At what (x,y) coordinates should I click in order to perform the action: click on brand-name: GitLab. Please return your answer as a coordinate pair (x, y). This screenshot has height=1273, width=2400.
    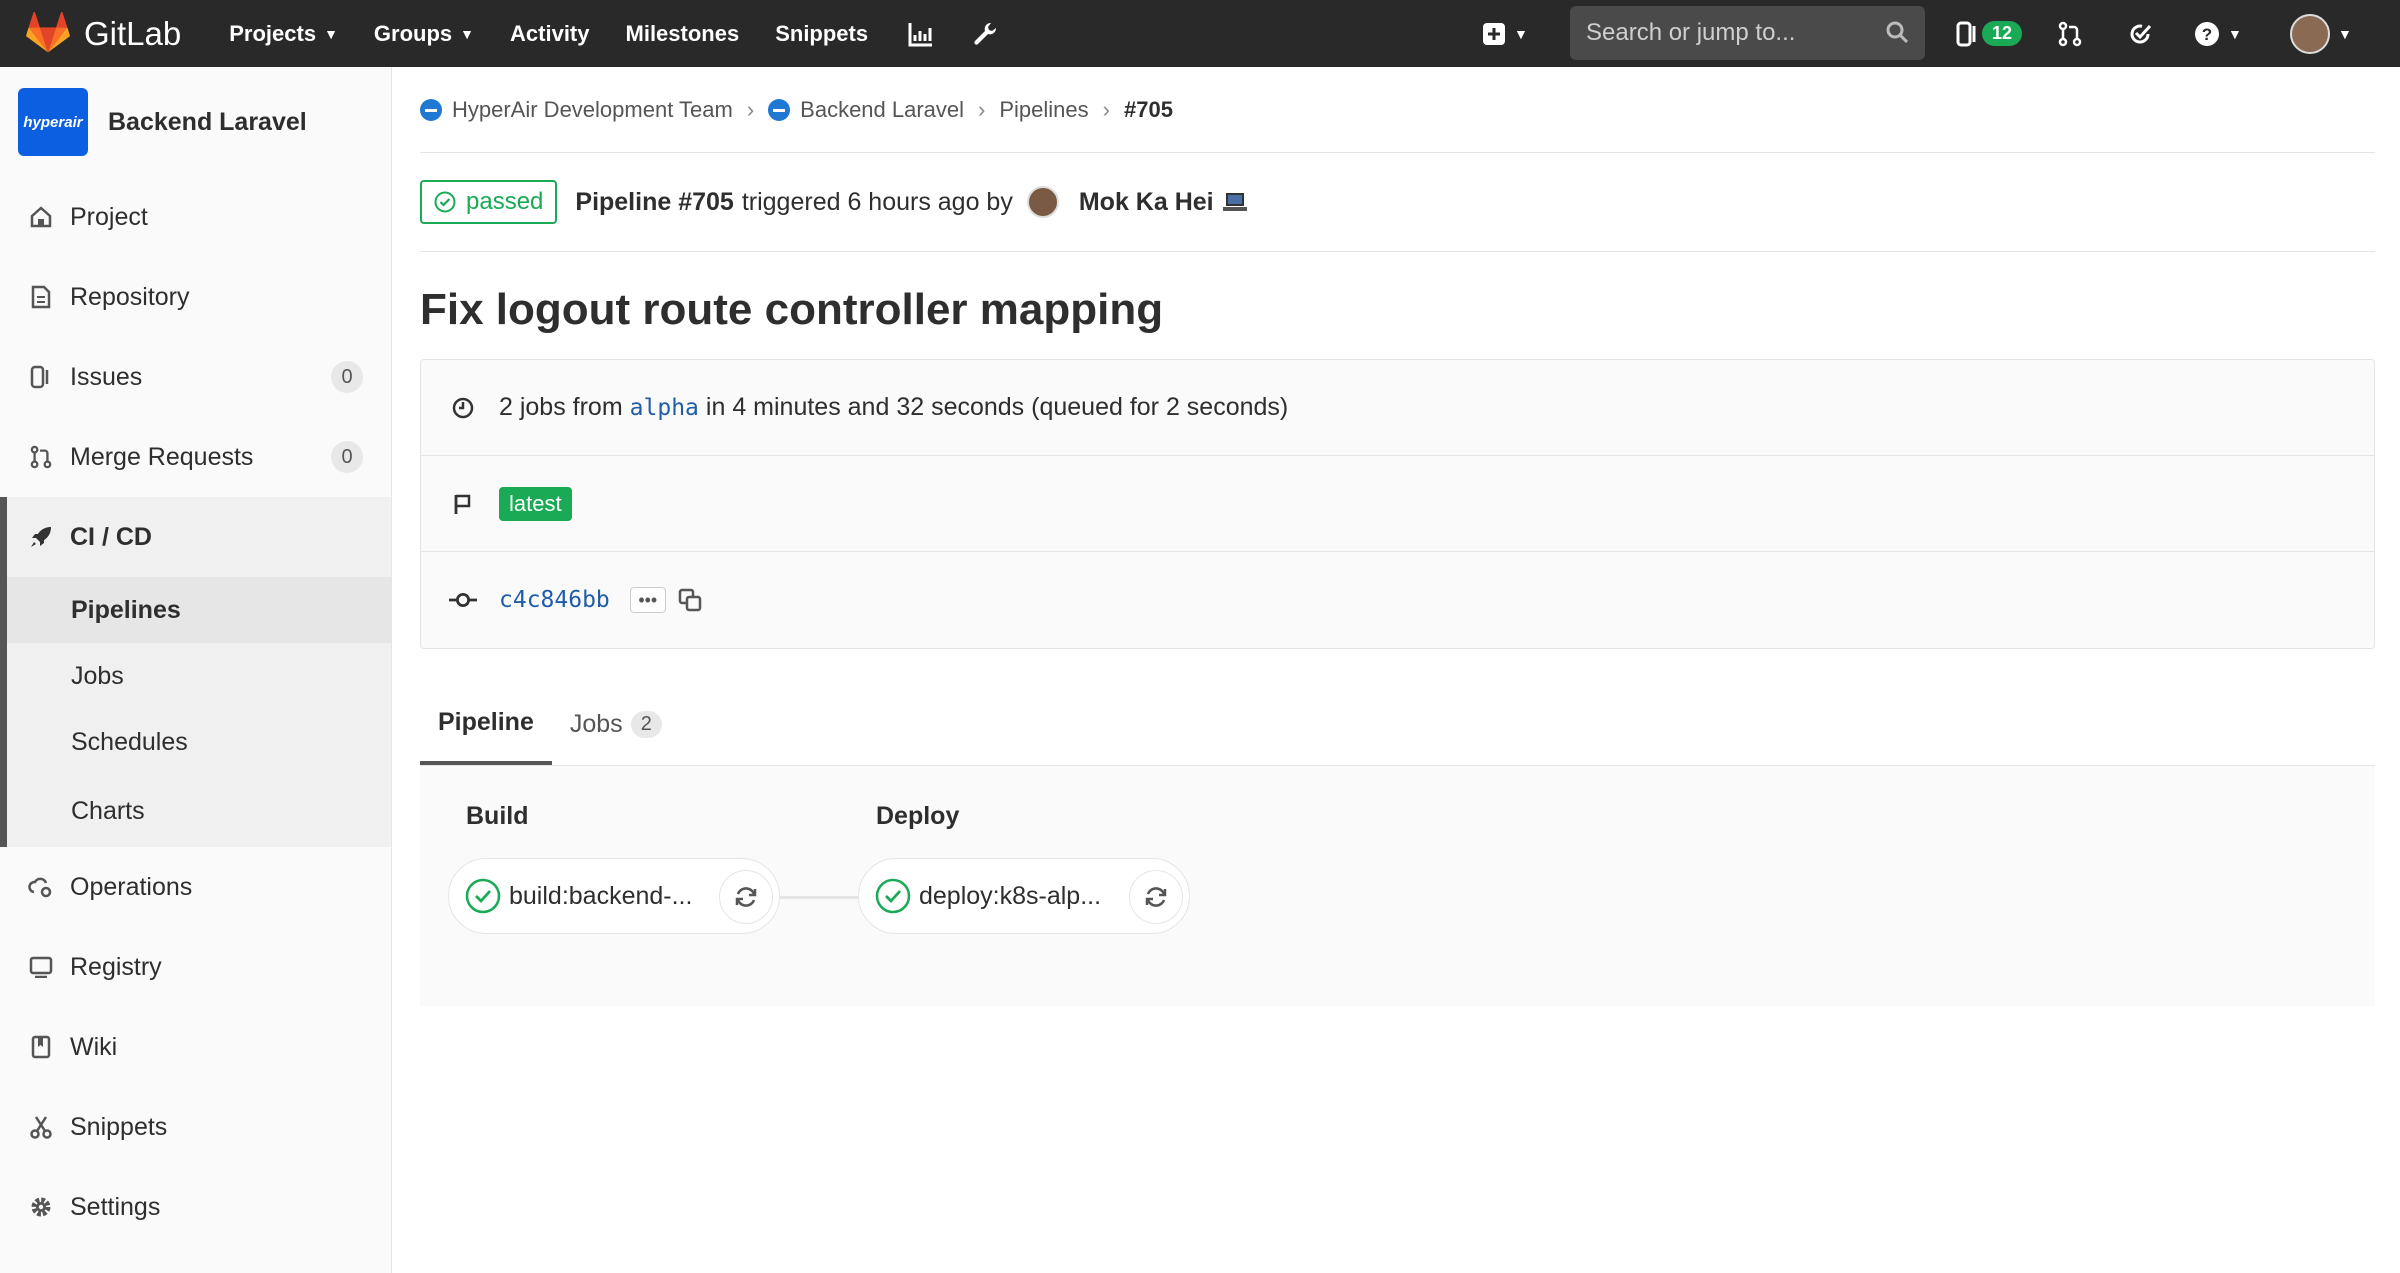
    Looking at the image, I should click on (133, 33).